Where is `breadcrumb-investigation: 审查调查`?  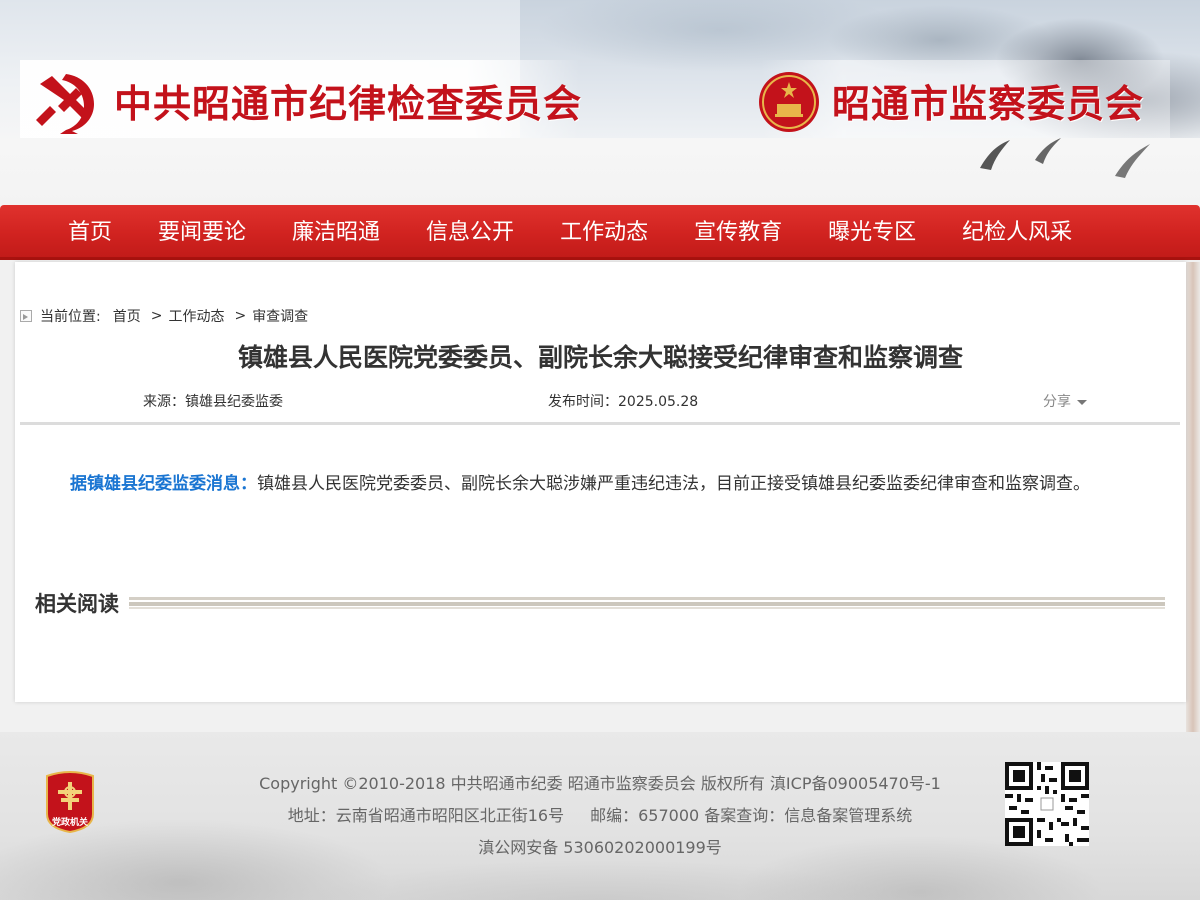 breadcrumb-investigation: 审查调查 is located at coordinates (280, 316).